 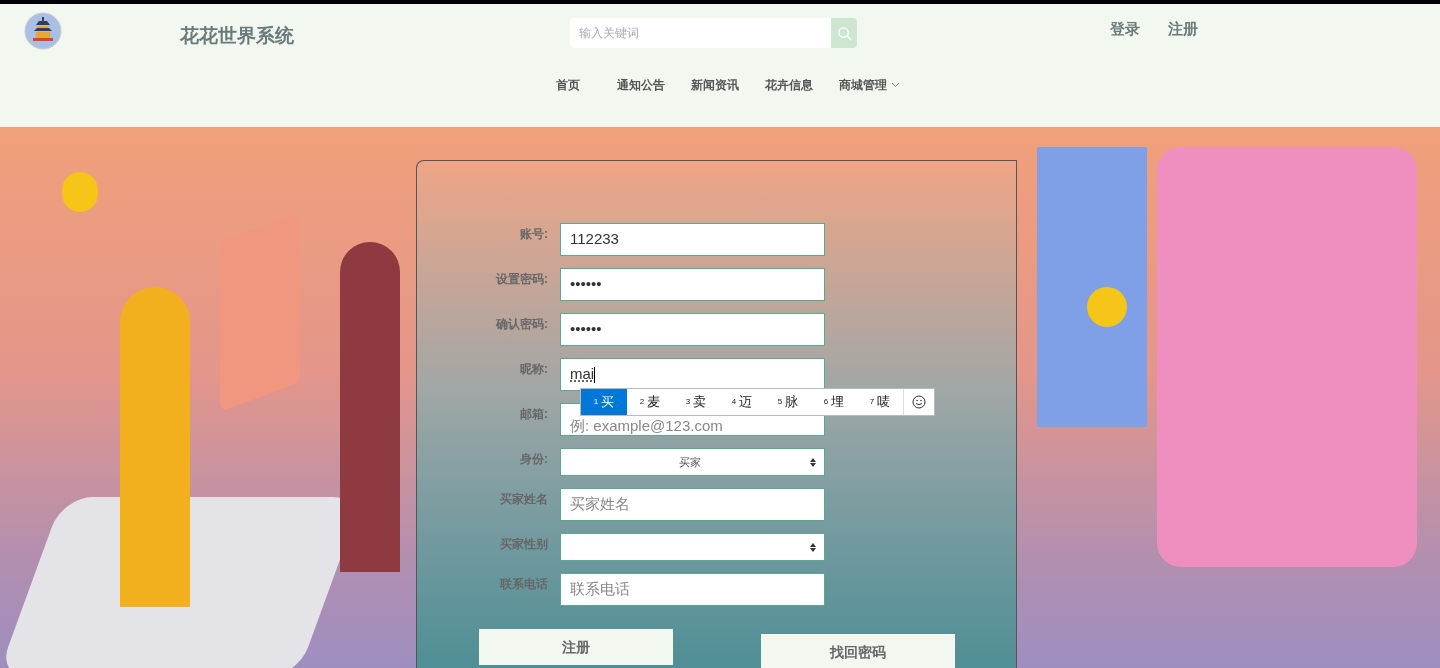 I want to click on nav-link: 商城管理, so click(x=876, y=85).